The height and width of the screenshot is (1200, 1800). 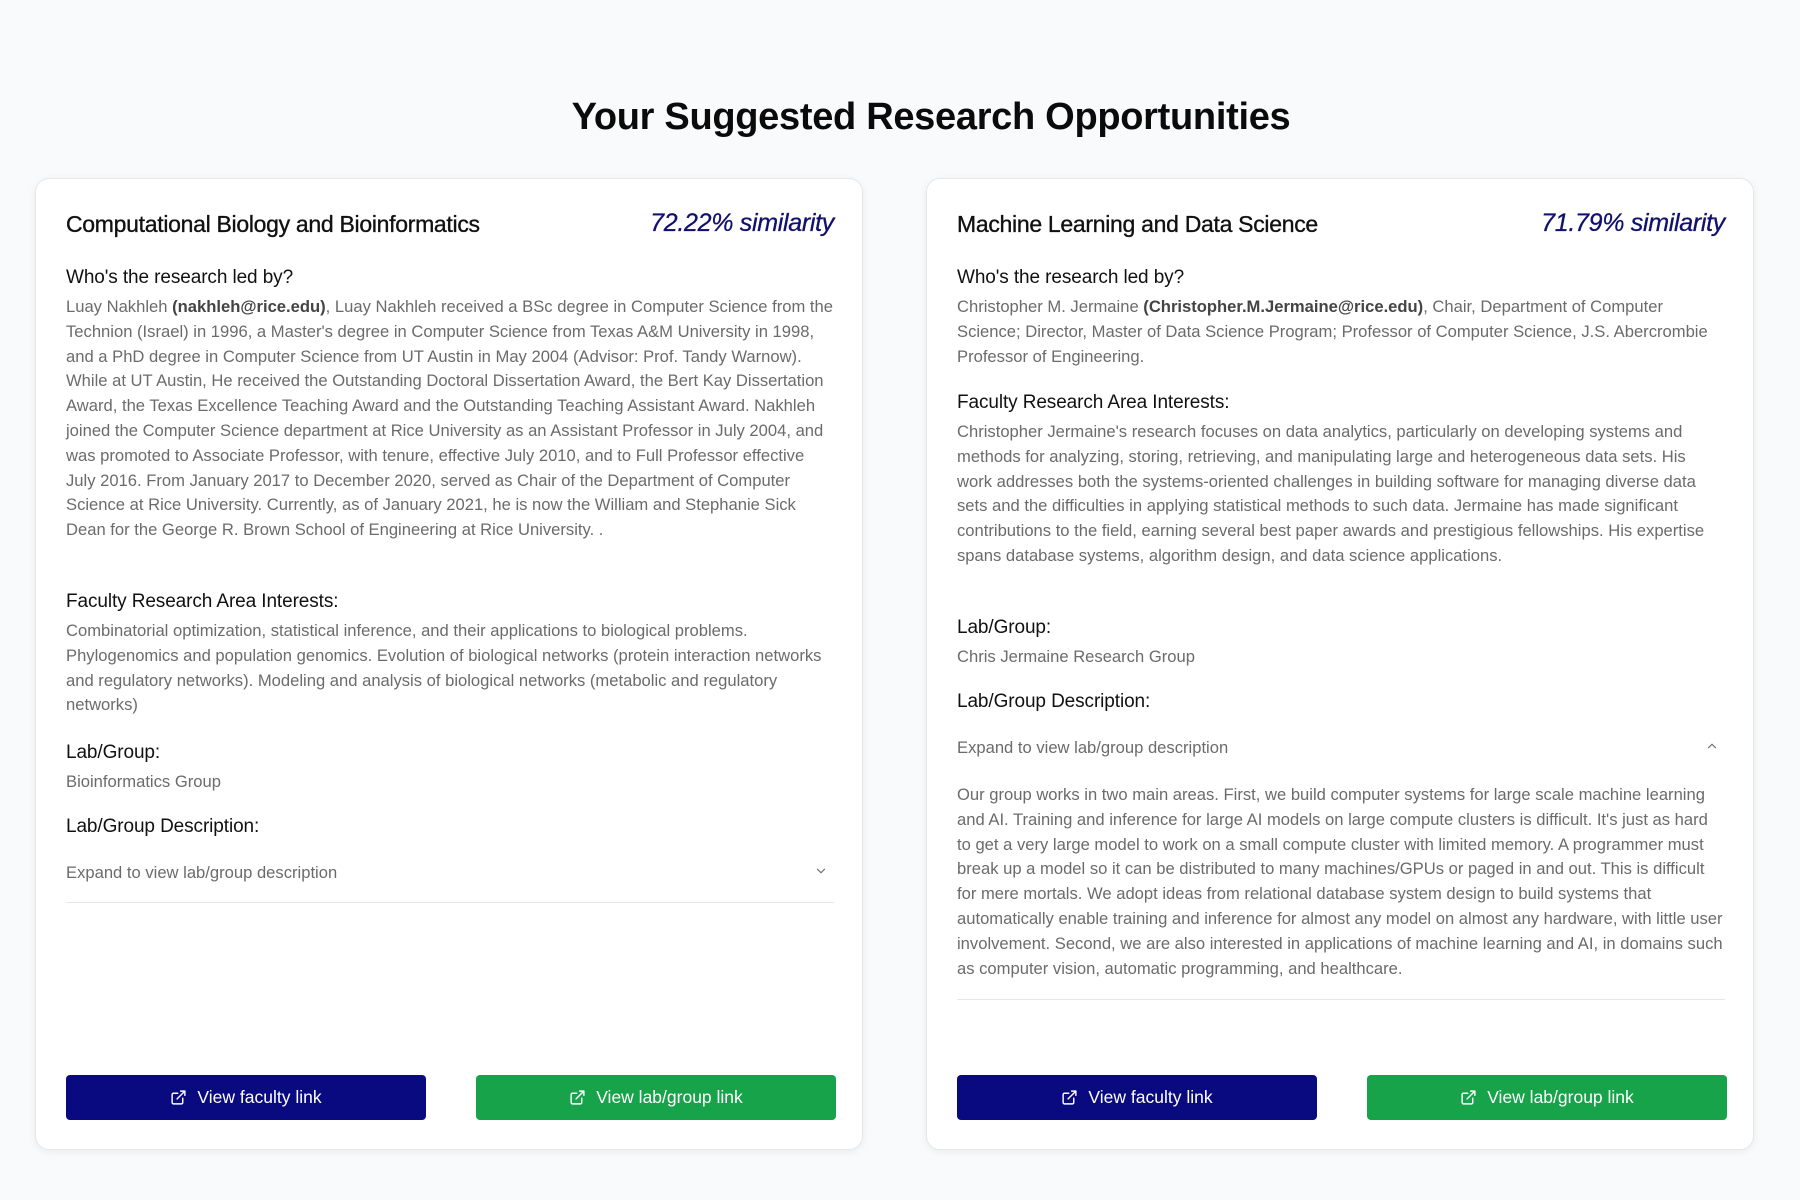 What do you see at coordinates (900, 25) in the screenshot?
I see `top-strip` at bounding box center [900, 25].